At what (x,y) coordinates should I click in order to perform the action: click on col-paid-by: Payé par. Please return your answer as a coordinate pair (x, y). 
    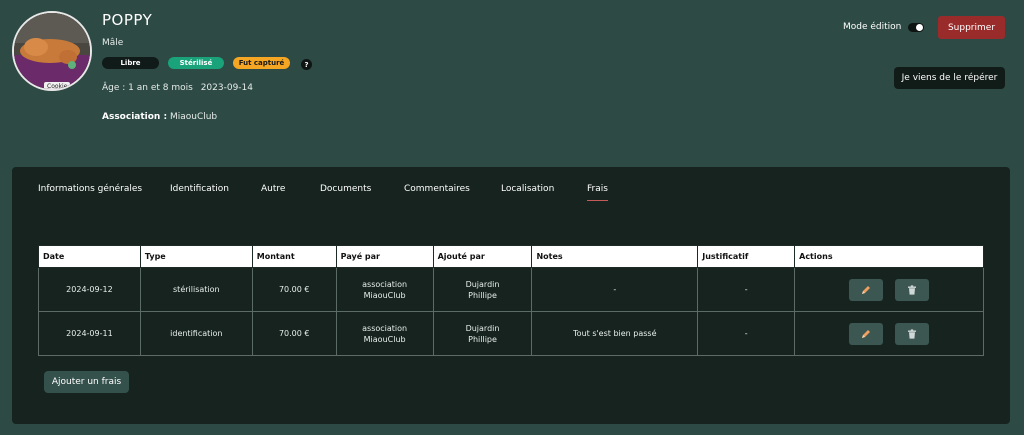
    Looking at the image, I should click on (384, 256).